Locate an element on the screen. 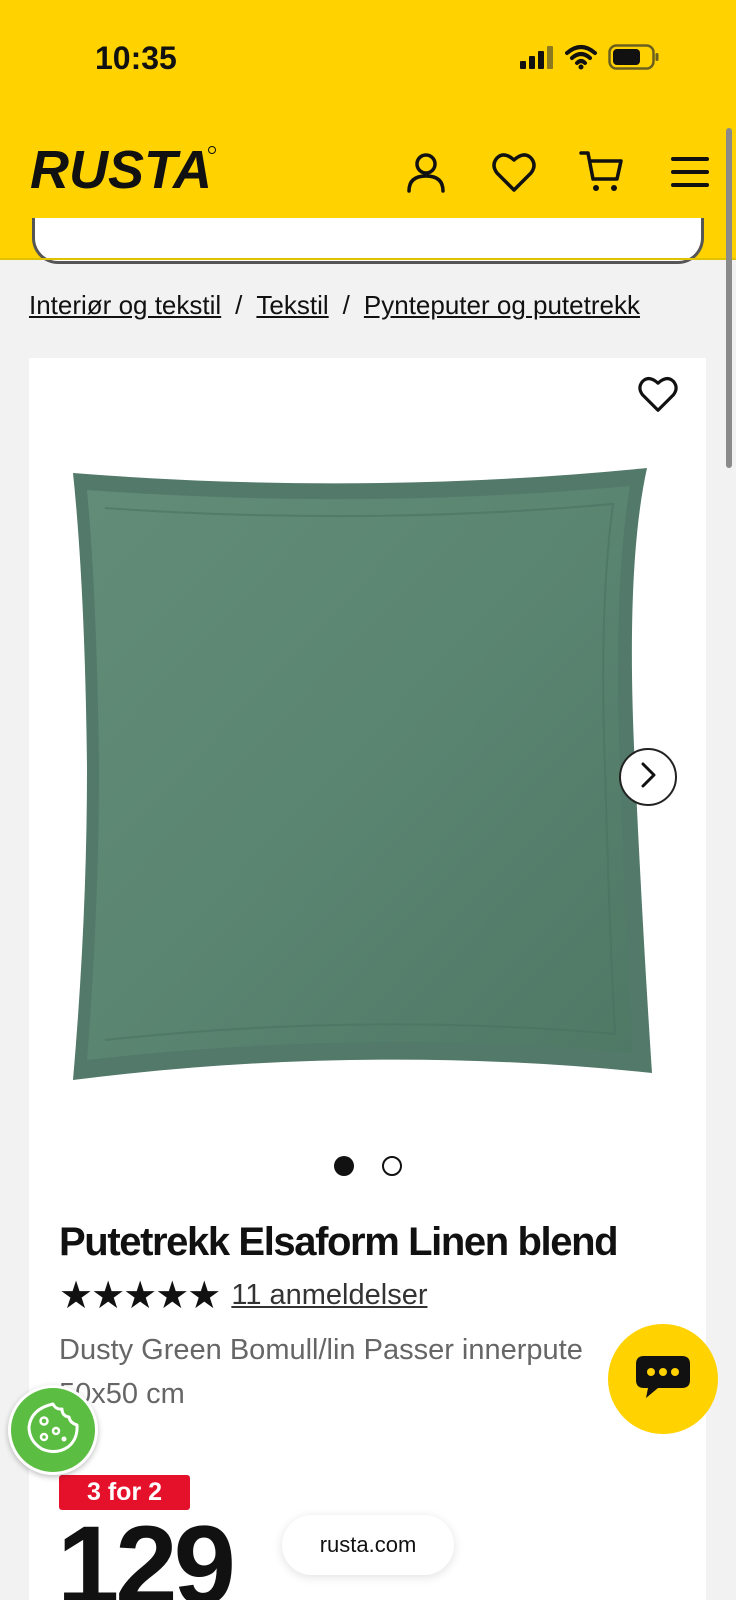 This screenshot has height=1600, width=736. product-rating: ★★★★★ 11 anmeldelser is located at coordinates (243, 1295).